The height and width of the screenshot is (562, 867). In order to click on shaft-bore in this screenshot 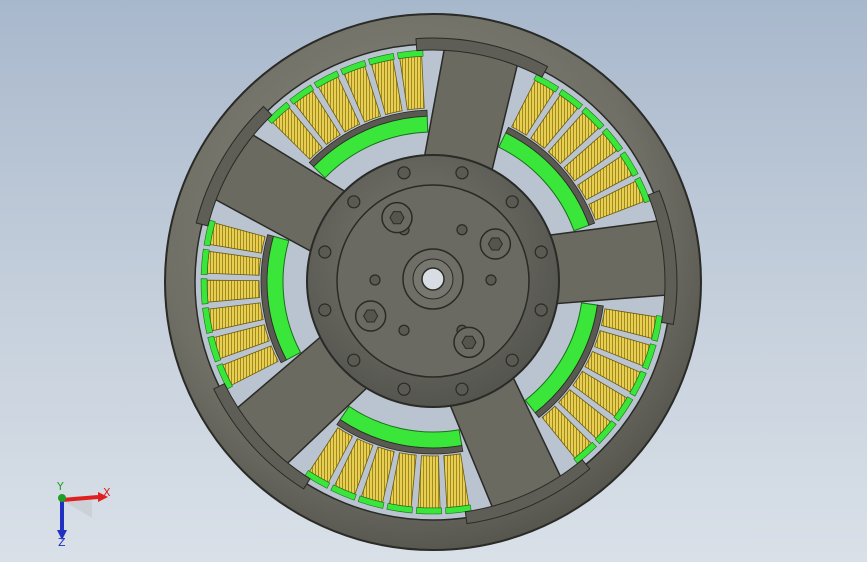, I will do `click(433, 279)`.